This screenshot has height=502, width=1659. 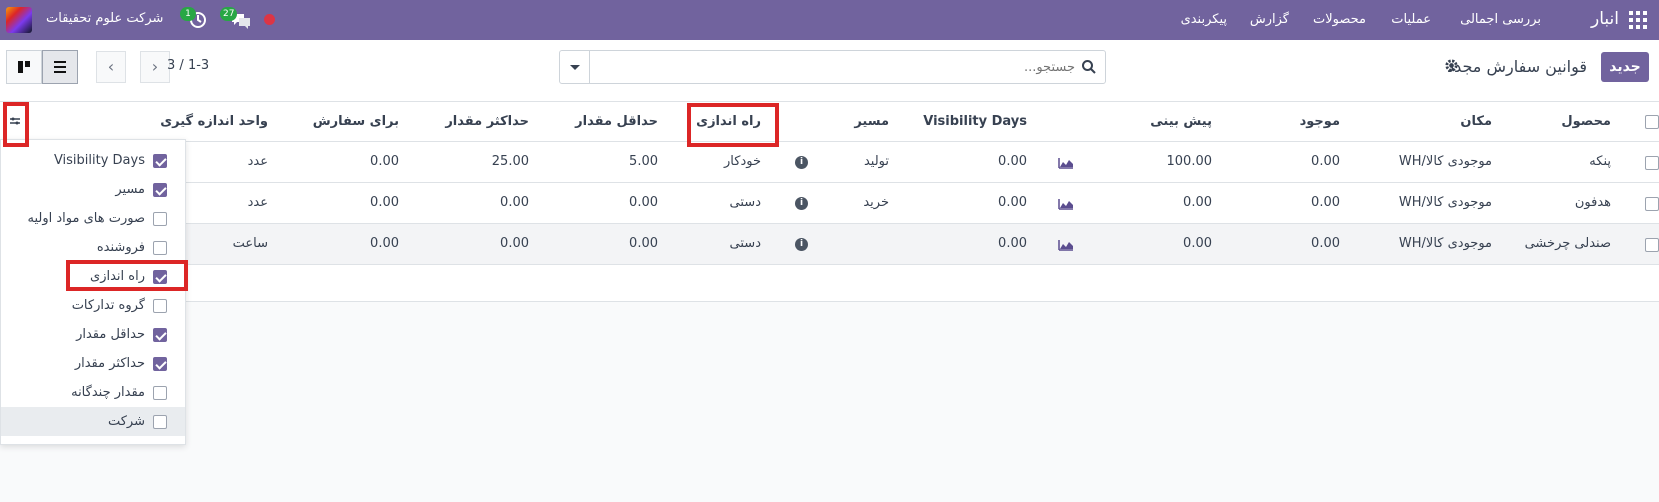 What do you see at coordinates (1204, 19) in the screenshot?
I see `menu-configuration: پیکربندی` at bounding box center [1204, 19].